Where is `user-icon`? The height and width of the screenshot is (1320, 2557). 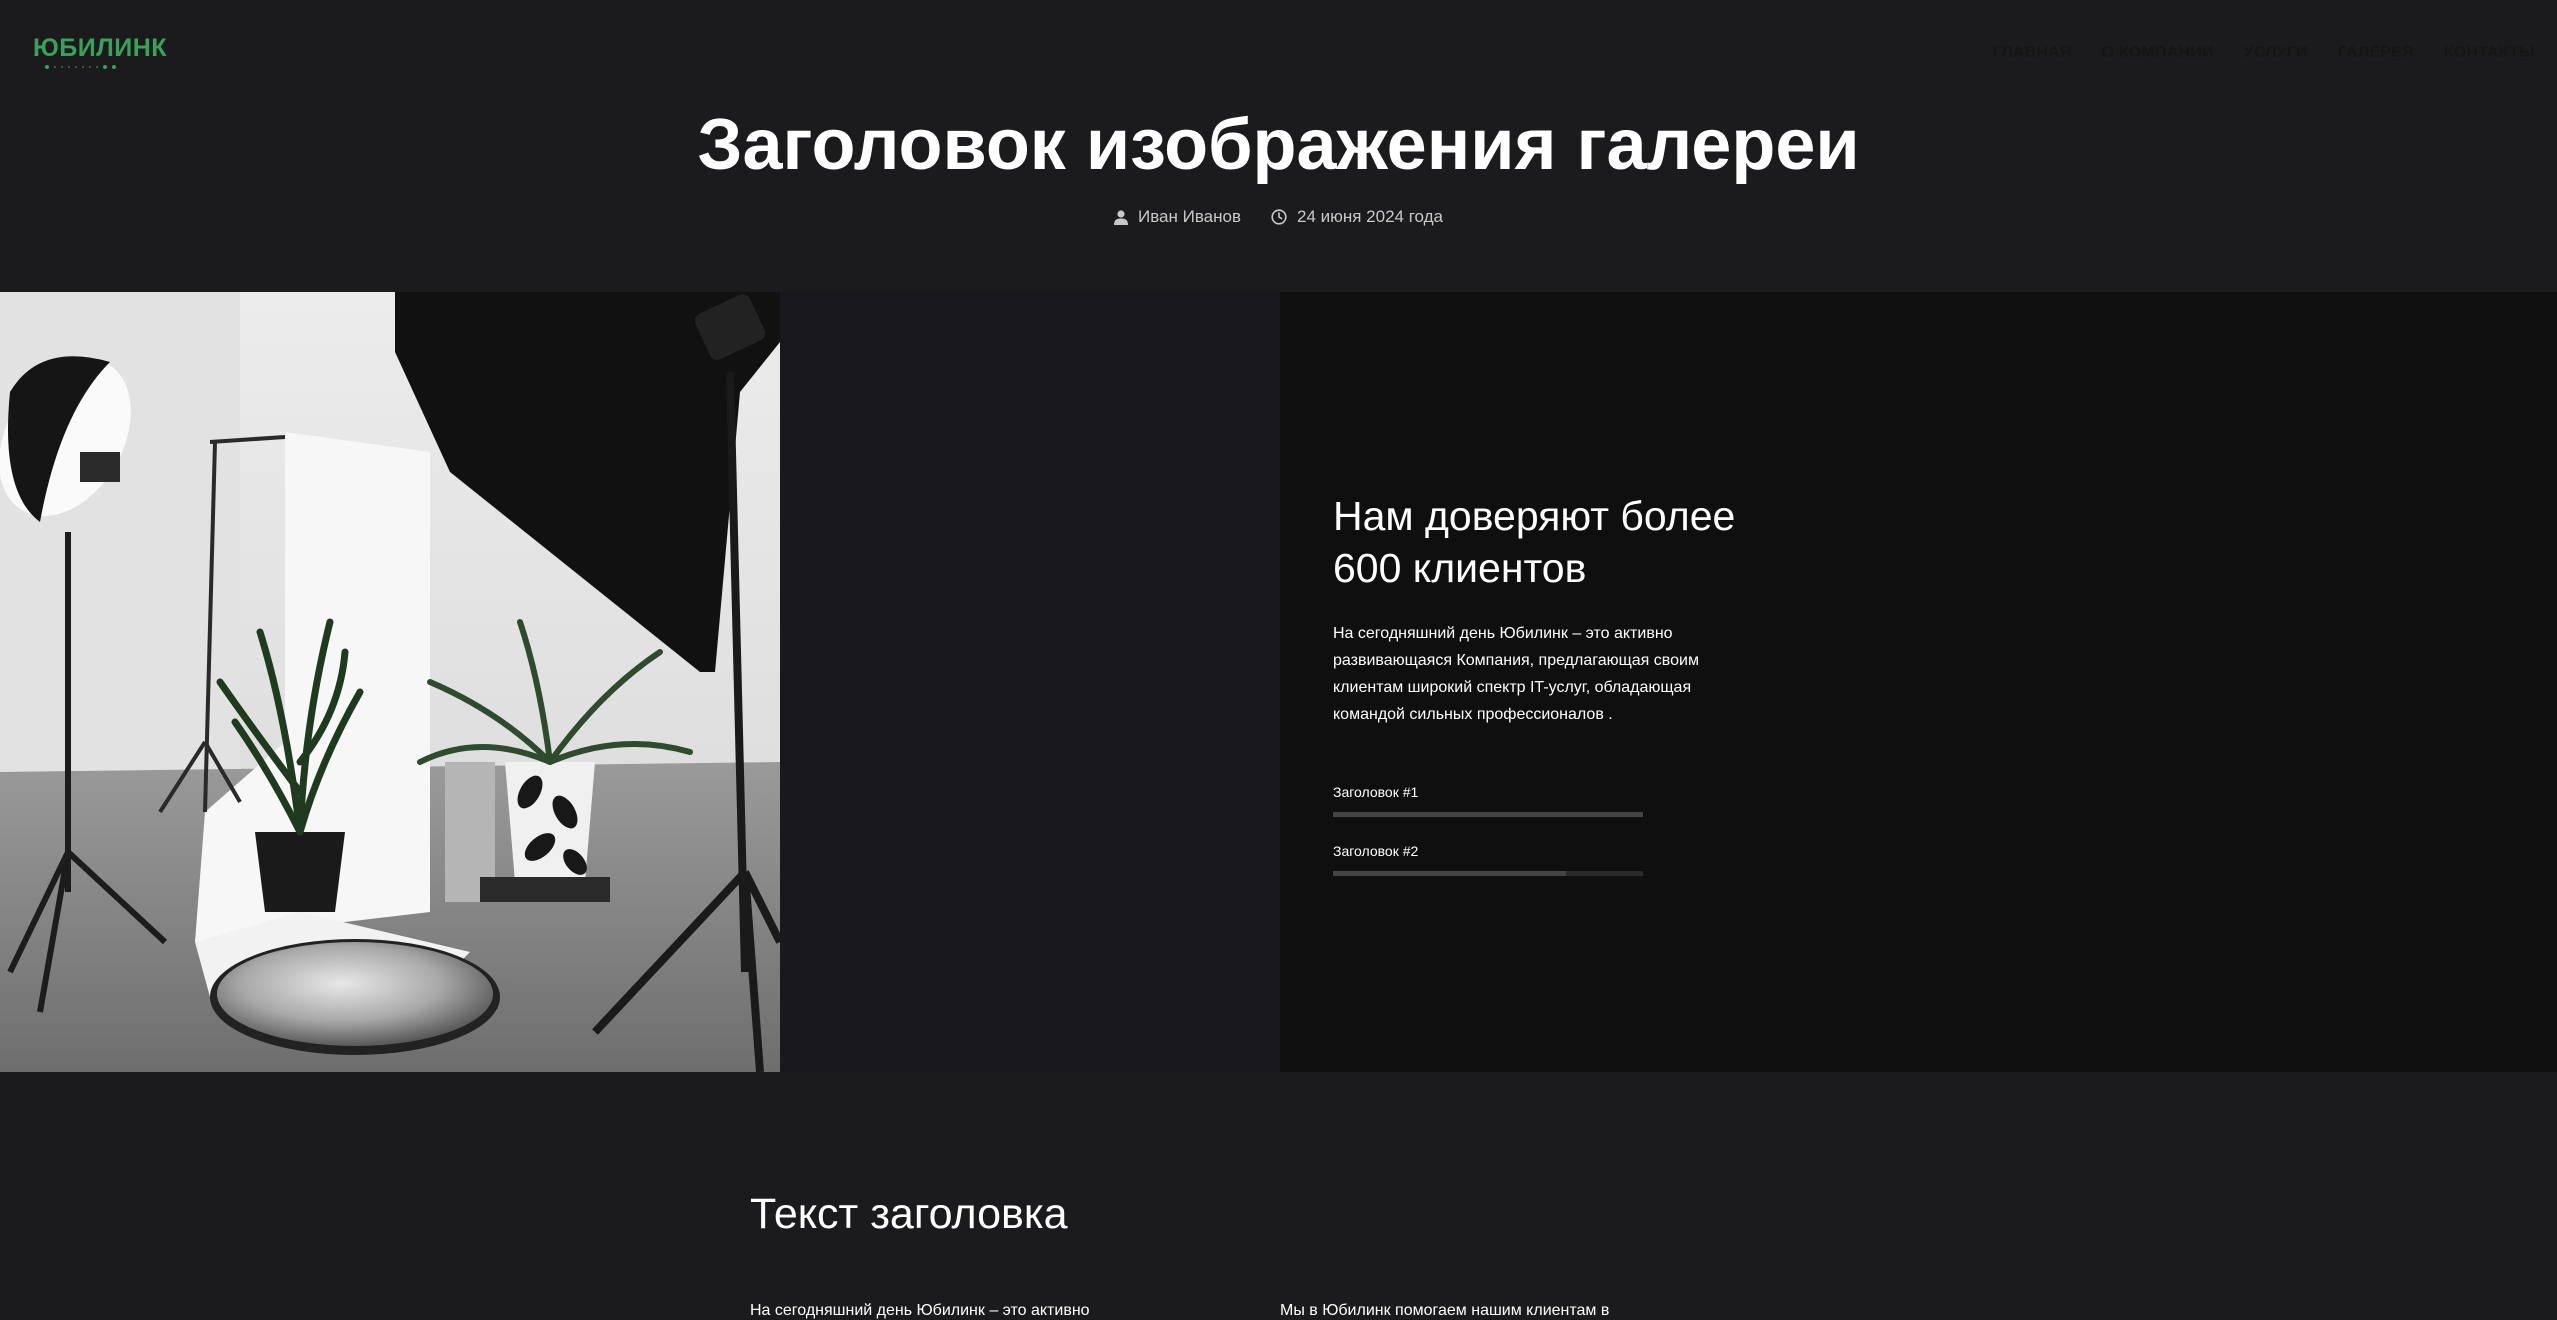
user-icon is located at coordinates (1120, 217).